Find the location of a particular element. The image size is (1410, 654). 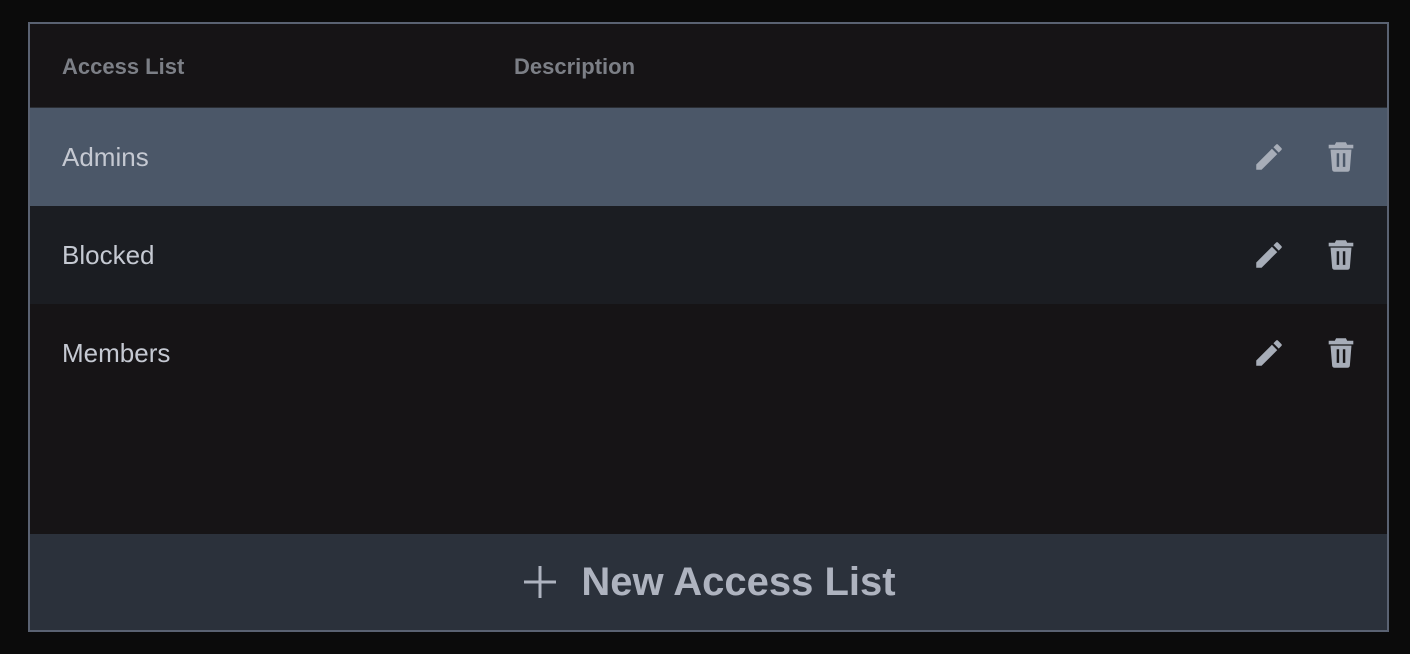

plus-icon is located at coordinates (540, 582).